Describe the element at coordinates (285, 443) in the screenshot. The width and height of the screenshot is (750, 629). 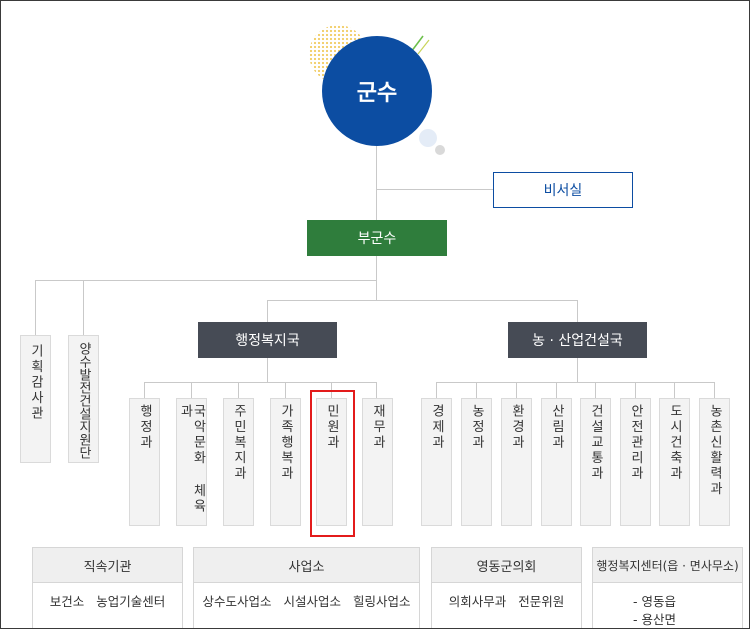
I see `department-label: 가족행복과` at that location.